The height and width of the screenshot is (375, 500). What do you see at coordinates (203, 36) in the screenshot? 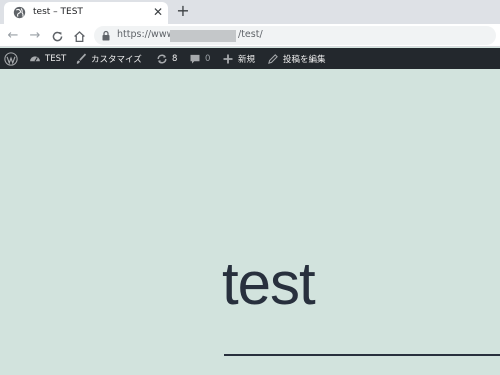
I see `url-redacted-block` at bounding box center [203, 36].